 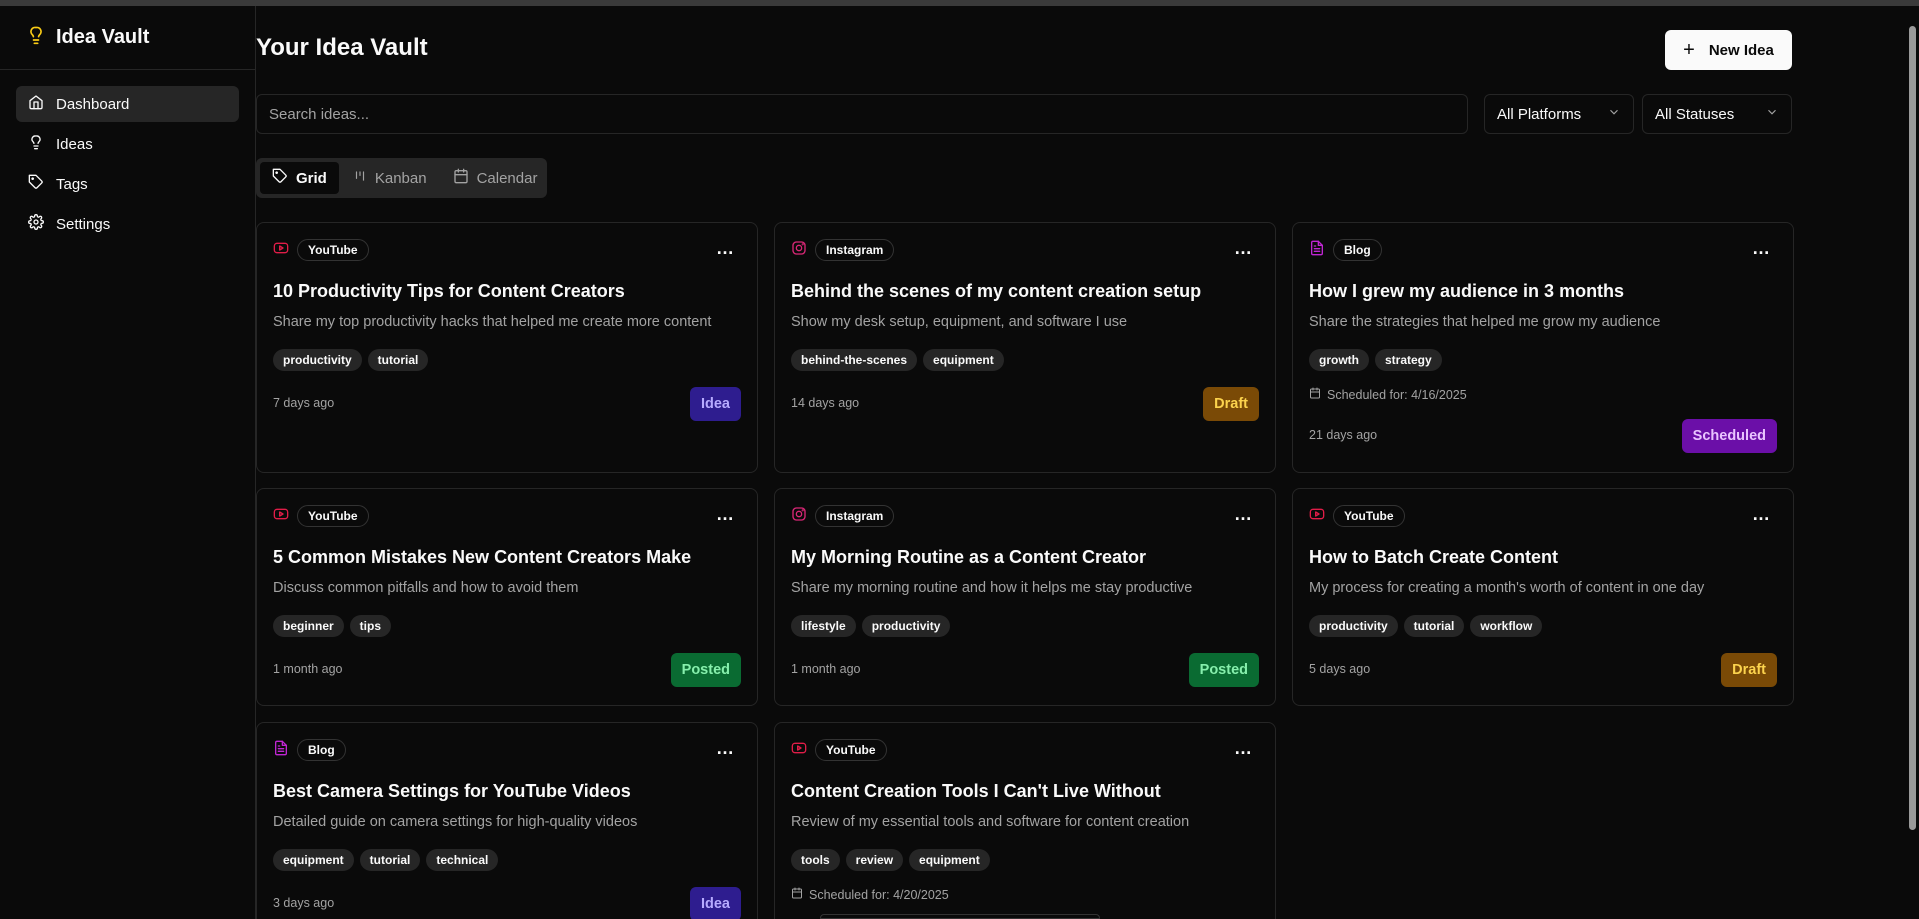 I want to click on tab-grid: Grid, so click(x=299, y=178).